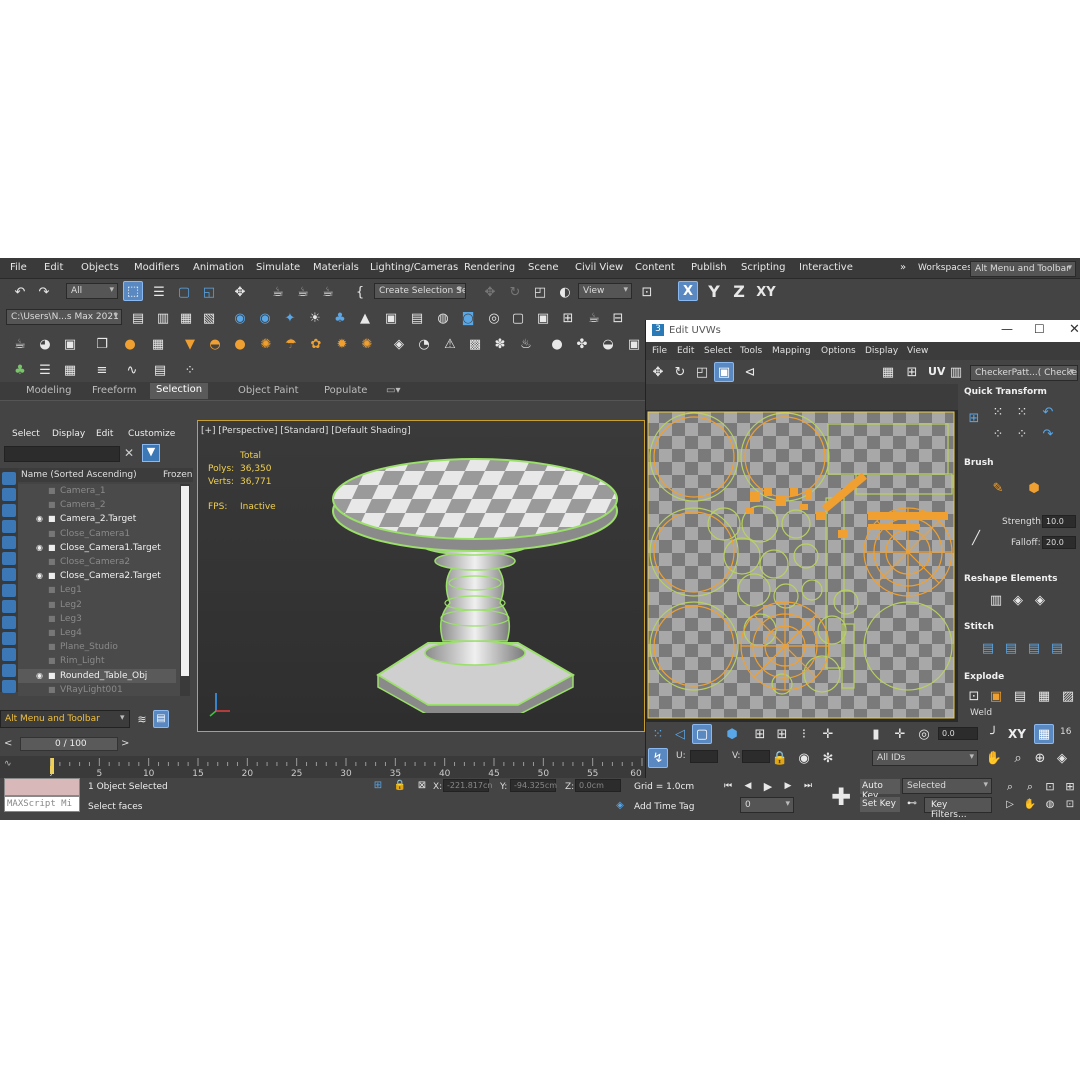 This screenshot has width=1080, height=1080. Describe the element at coordinates (500, 344) in the screenshot. I see `grass-icon: ✽` at that location.